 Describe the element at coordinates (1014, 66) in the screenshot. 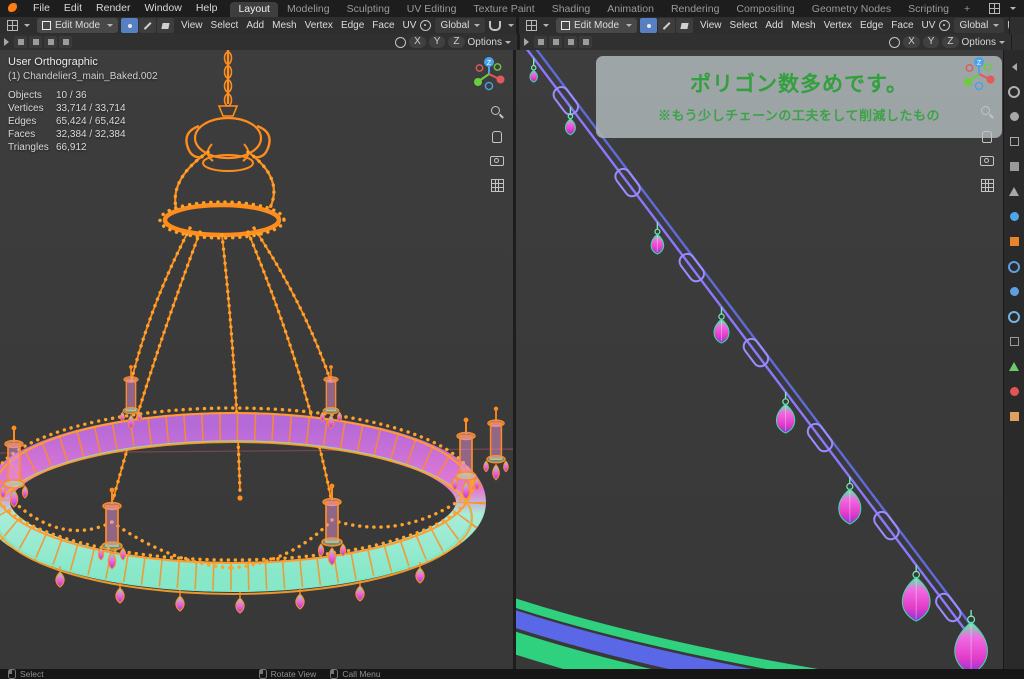

I see `expand-panel-icon` at that location.